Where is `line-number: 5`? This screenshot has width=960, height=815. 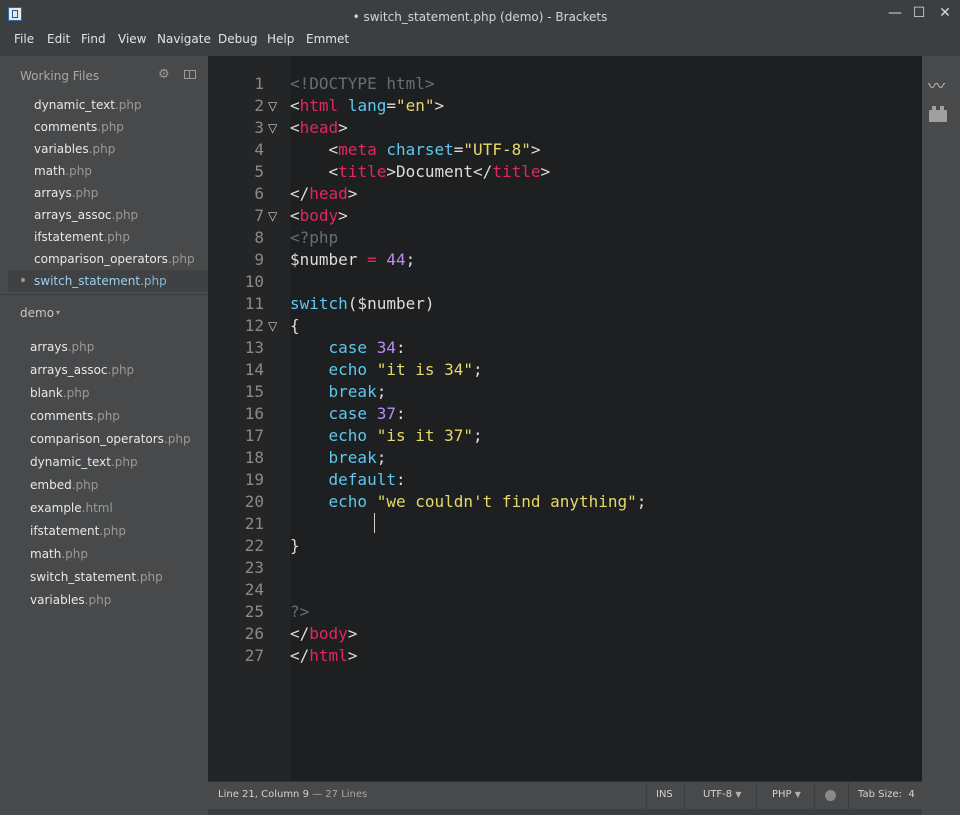 line-number: 5 is located at coordinates (259, 171).